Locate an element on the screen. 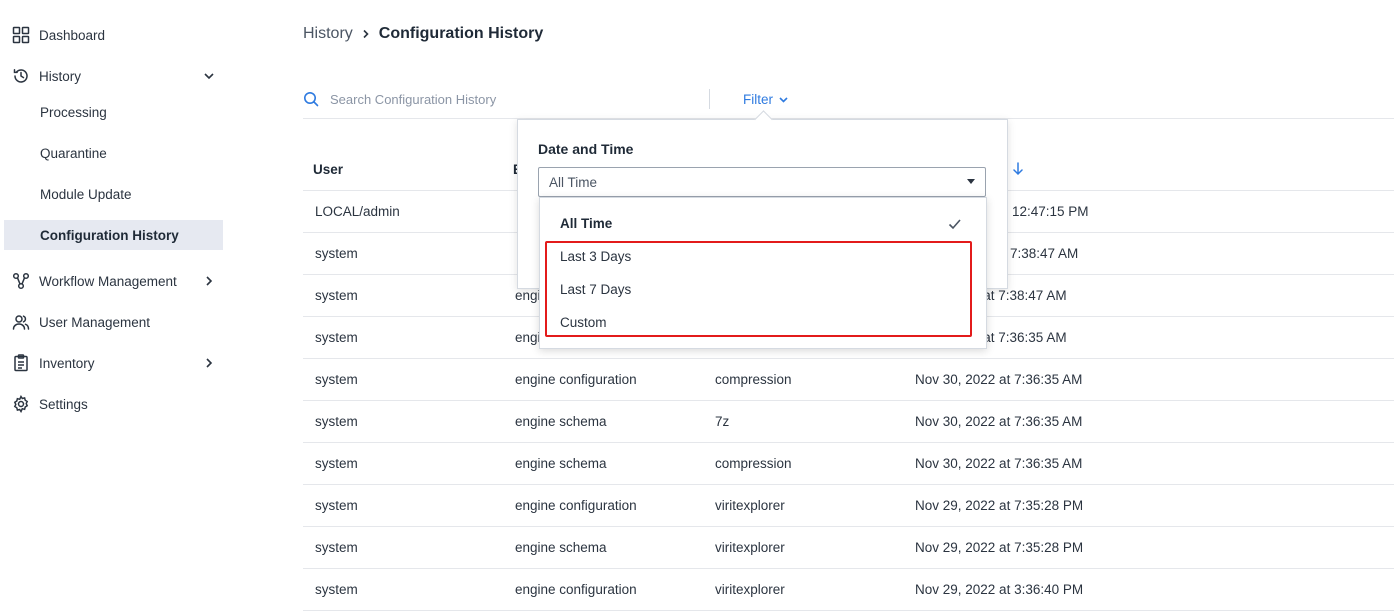 The image size is (1394, 612). breadcrumb: History Configuration History is located at coordinates (423, 34).